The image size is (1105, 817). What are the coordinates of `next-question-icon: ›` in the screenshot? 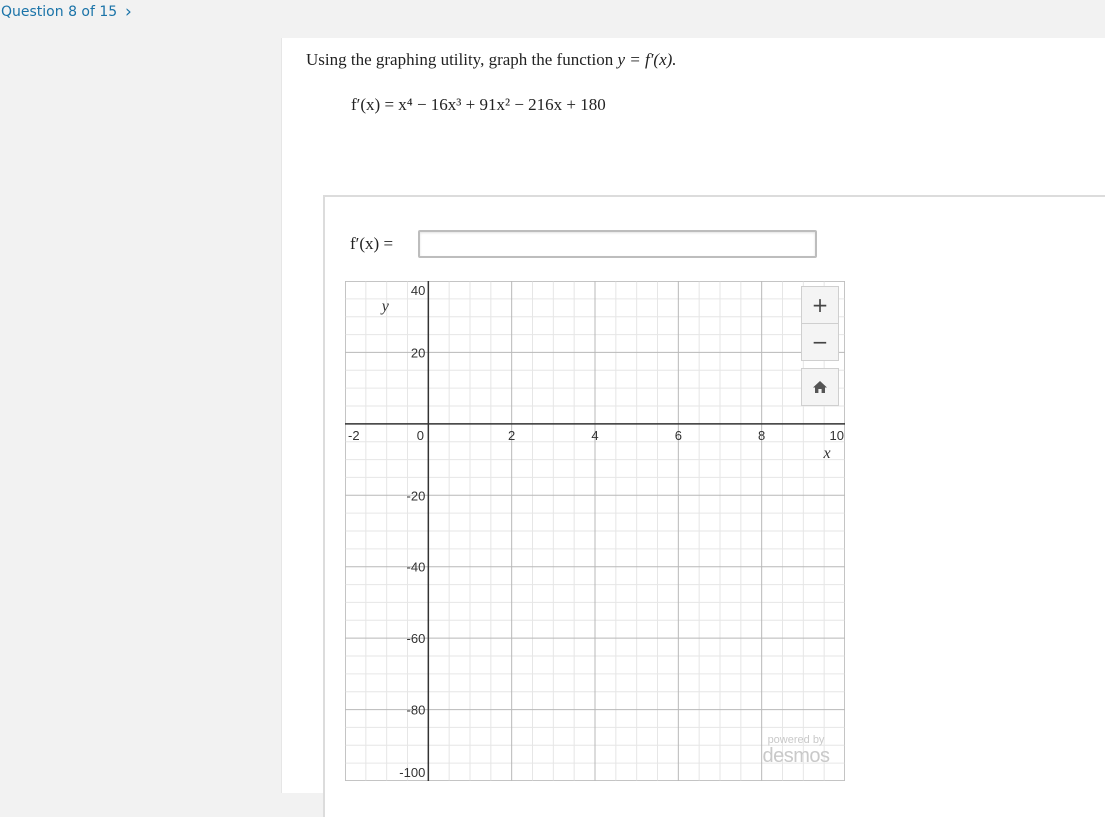 It's located at (128, 12).